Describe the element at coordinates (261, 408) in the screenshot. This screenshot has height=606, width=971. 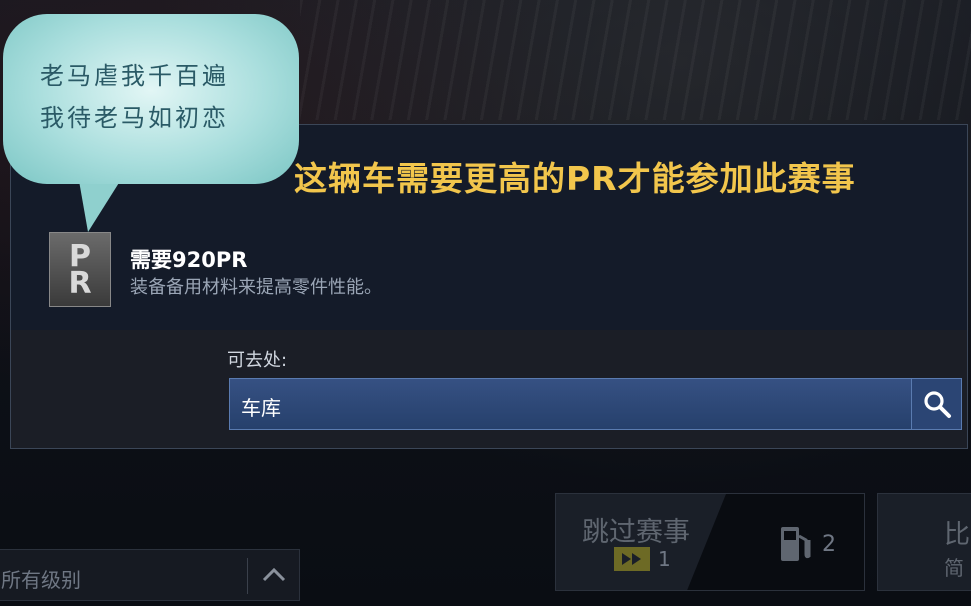
I see `destination-garage-label: 车库` at that location.